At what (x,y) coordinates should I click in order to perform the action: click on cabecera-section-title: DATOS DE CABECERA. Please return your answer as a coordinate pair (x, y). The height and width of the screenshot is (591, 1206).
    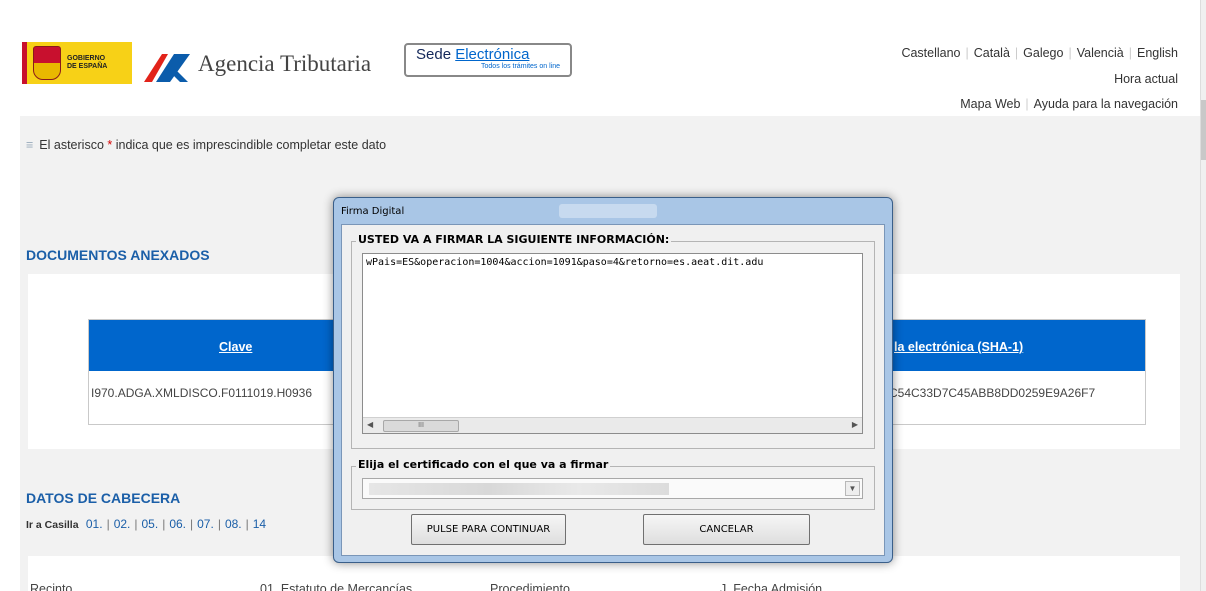
    Looking at the image, I should click on (103, 498).